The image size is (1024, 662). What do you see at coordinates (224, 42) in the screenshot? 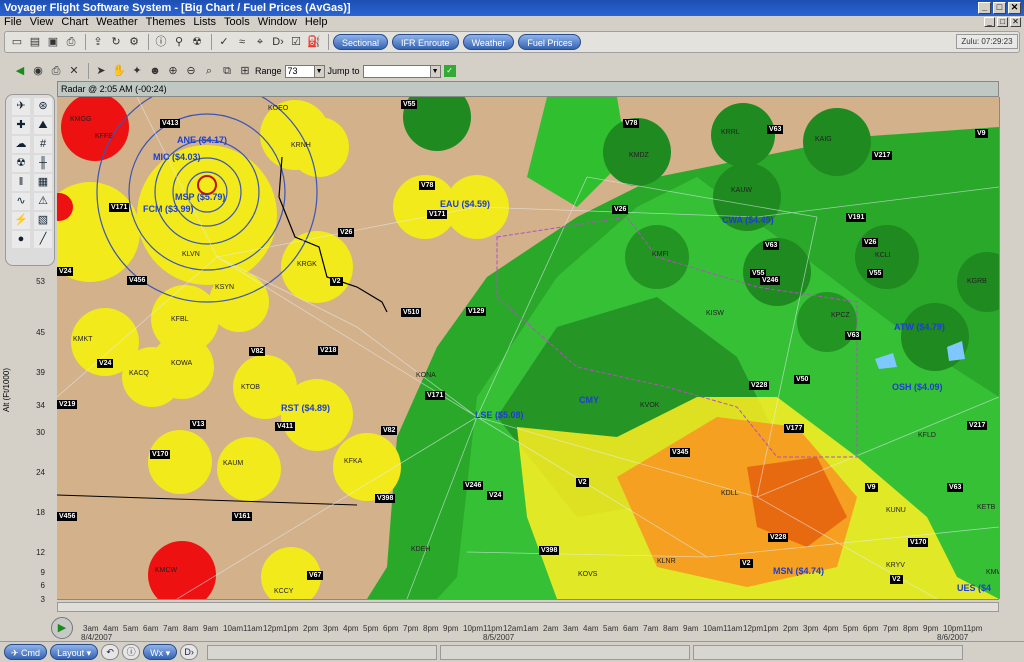
I see `checkmark-icon: ✓` at bounding box center [224, 42].